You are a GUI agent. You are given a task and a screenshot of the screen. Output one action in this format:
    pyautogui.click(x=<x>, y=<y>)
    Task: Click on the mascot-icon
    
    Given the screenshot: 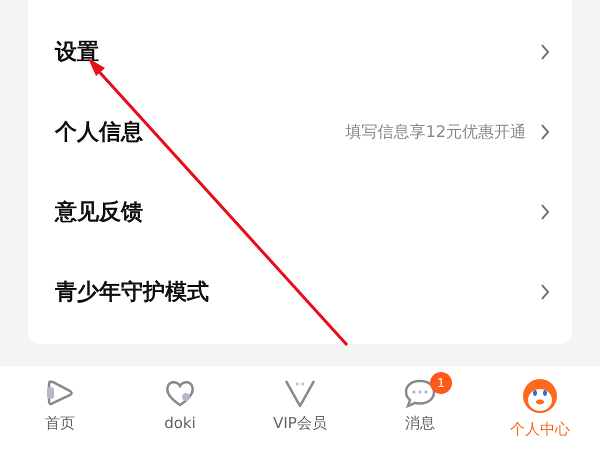 What is the action you would take?
    pyautogui.click(x=540, y=396)
    